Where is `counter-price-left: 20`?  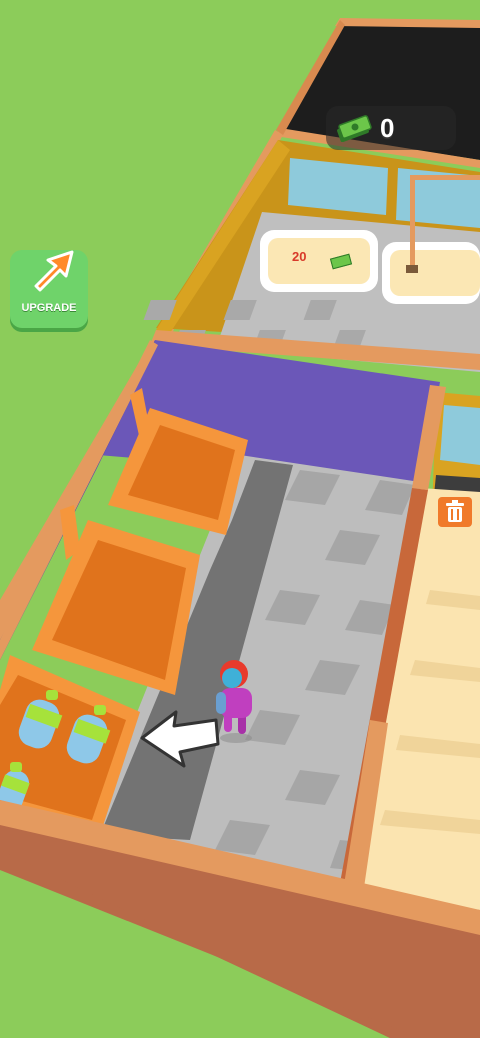
counter-price-left: 20 is located at coordinates (299, 256).